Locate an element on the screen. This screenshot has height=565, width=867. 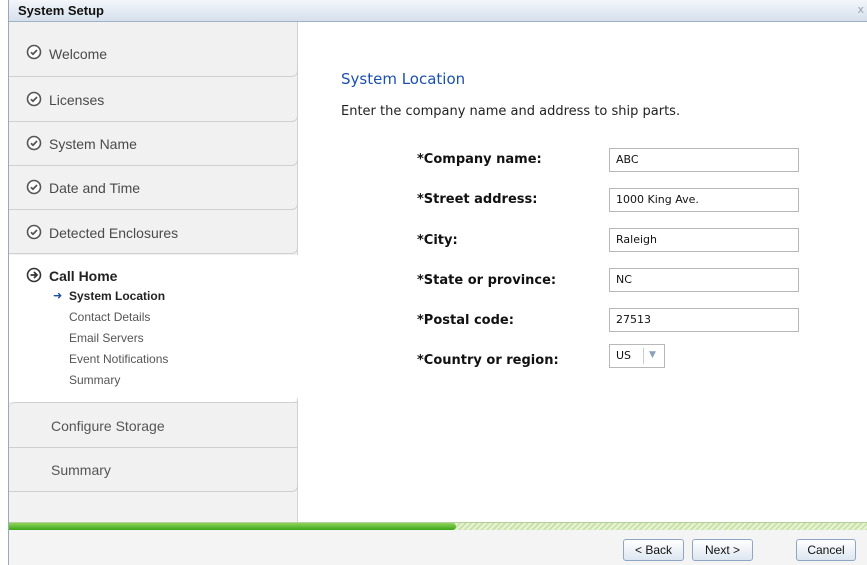
country-region-select: US ▼ is located at coordinates (637, 356).